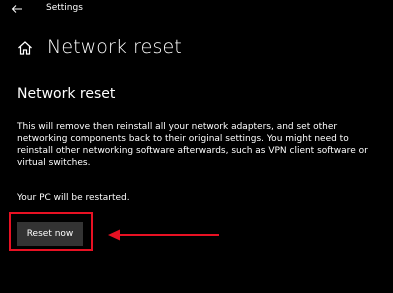  What do you see at coordinates (25, 48) in the screenshot?
I see `home-icon` at bounding box center [25, 48].